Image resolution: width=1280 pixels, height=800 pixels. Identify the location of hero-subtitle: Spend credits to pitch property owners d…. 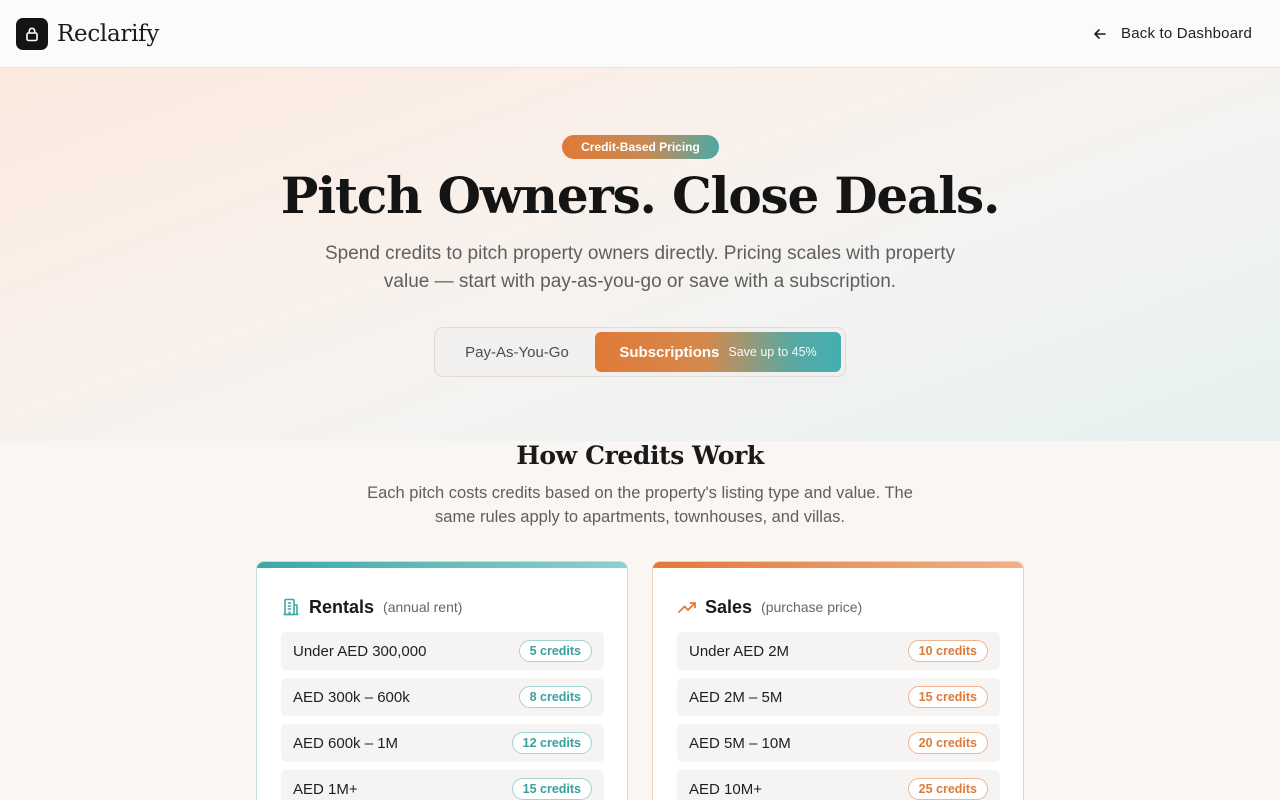
(640, 268).